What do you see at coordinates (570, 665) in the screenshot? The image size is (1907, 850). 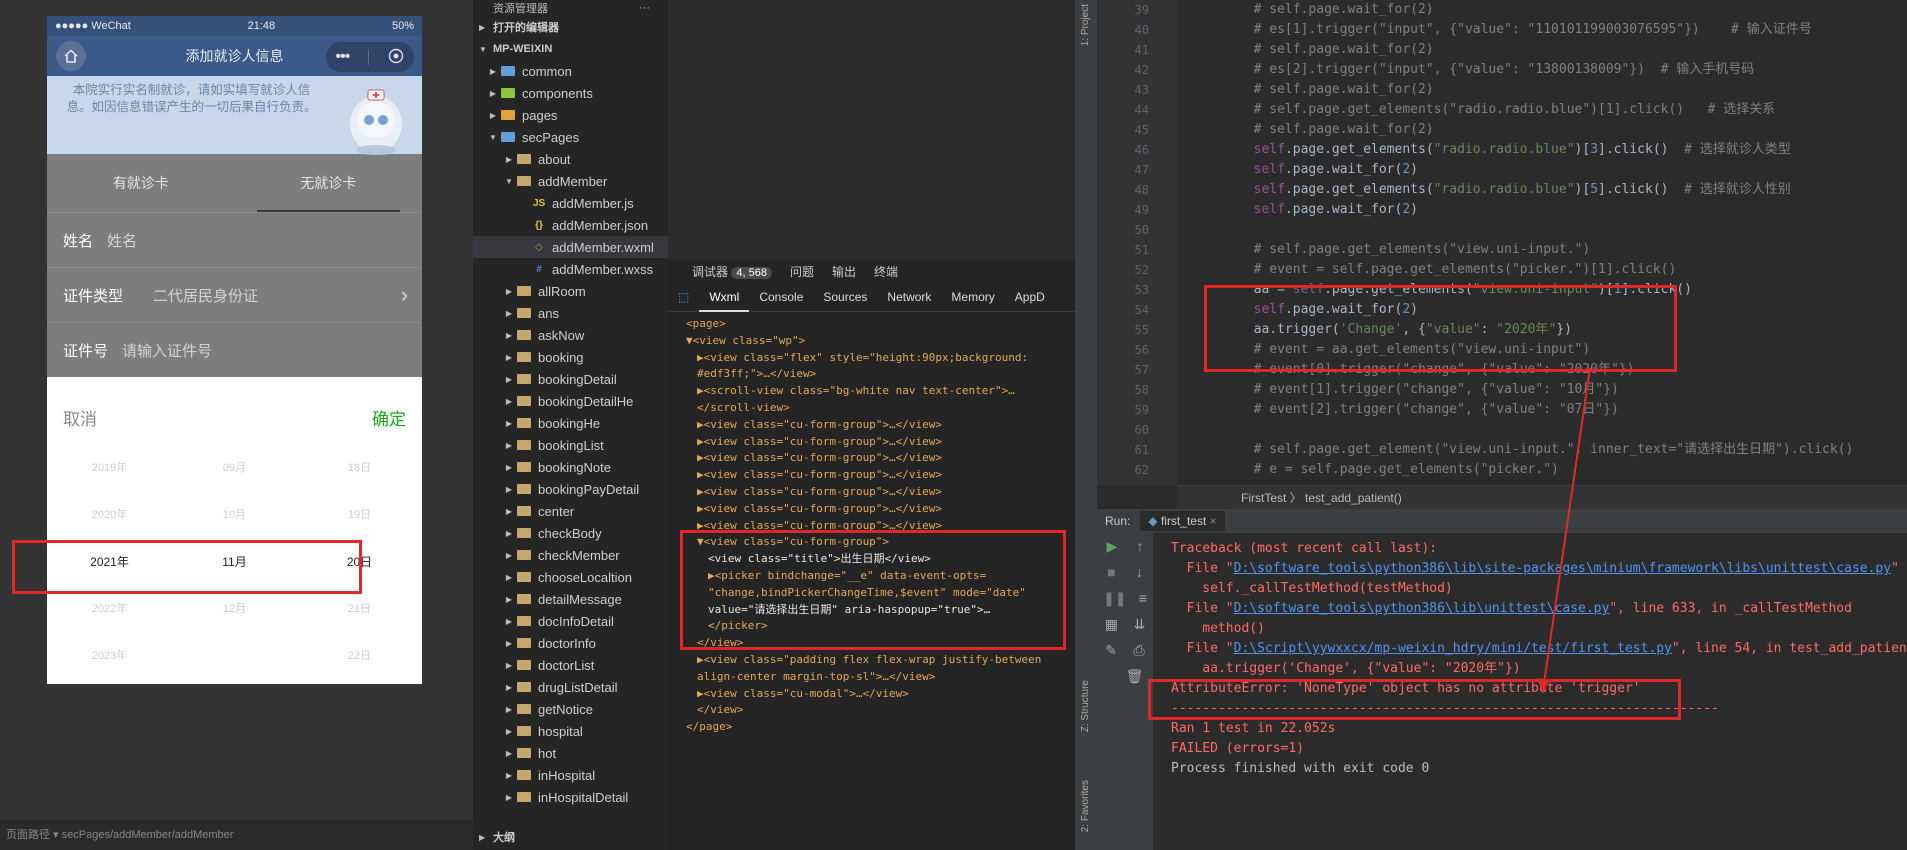 I see `tree-item: ▶ doctorList` at bounding box center [570, 665].